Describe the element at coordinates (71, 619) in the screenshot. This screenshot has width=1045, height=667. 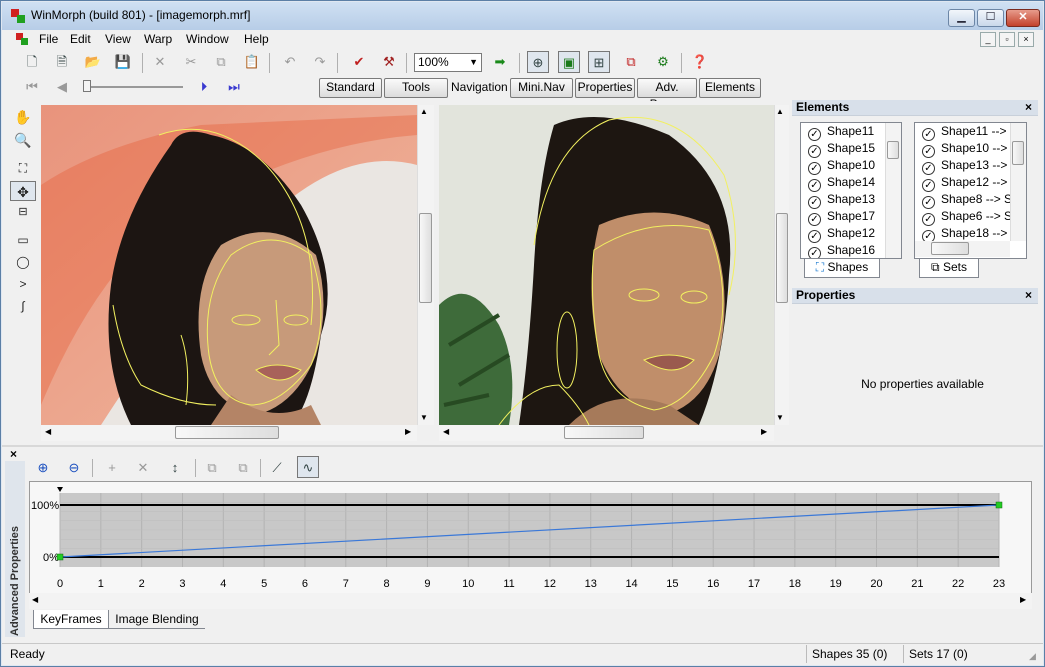
I see `tab-keyframes: KeyFrames` at that location.